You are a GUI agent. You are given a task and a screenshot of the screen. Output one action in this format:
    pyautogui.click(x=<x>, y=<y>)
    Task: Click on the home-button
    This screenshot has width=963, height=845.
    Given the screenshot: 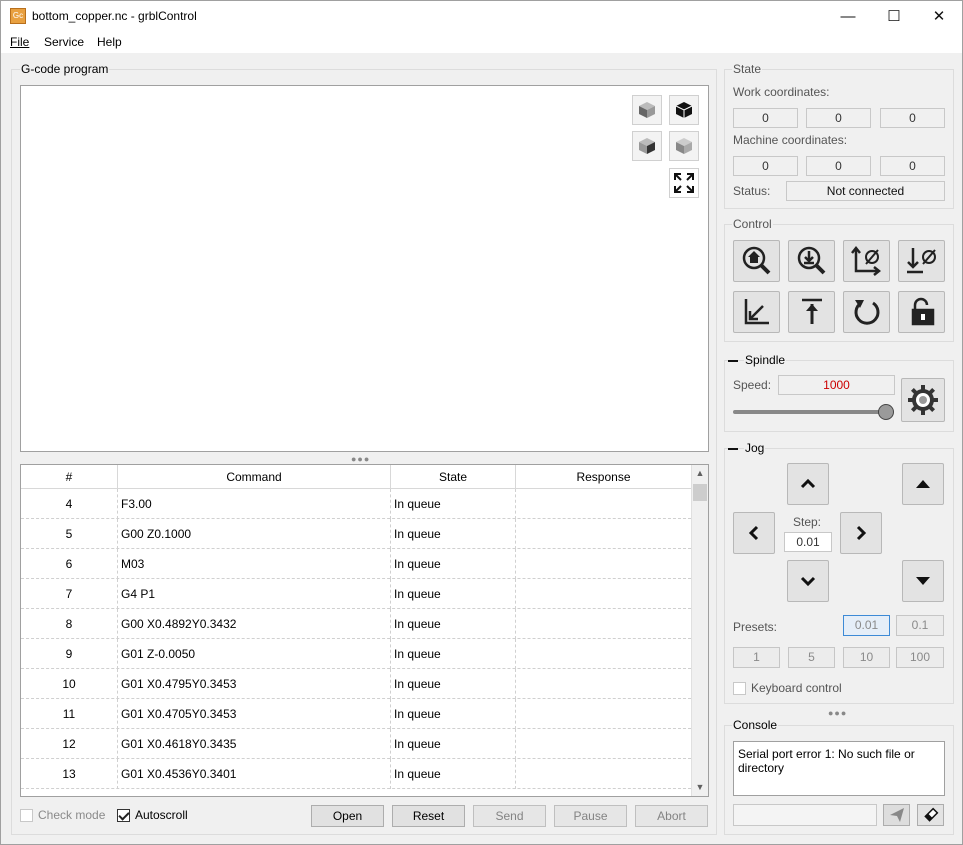 What is the action you would take?
    pyautogui.click(x=756, y=261)
    